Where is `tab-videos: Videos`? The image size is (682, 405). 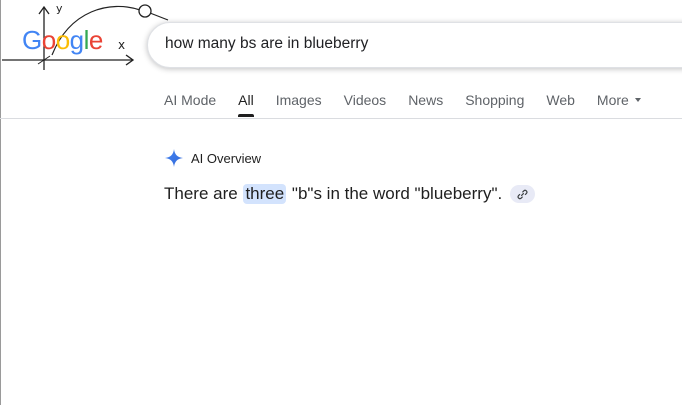
tab-videos: Videos is located at coordinates (365, 105).